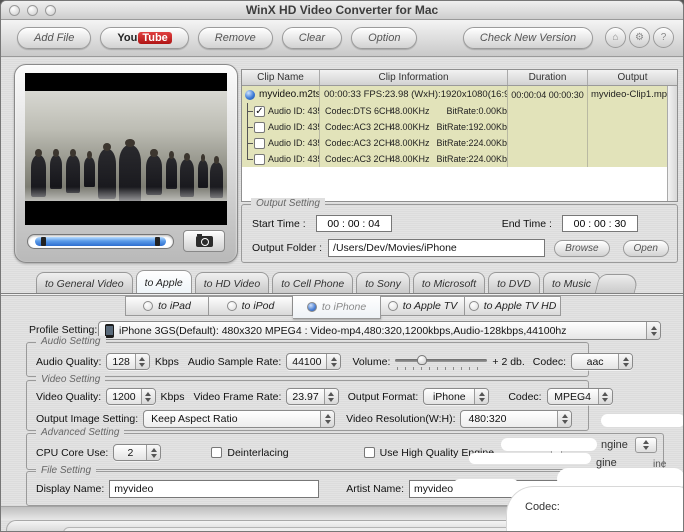 Image resolution: width=684 pixels, height=532 pixels. What do you see at coordinates (174, 306) in the screenshot?
I see `subtab-label: to iPad` at bounding box center [174, 306].